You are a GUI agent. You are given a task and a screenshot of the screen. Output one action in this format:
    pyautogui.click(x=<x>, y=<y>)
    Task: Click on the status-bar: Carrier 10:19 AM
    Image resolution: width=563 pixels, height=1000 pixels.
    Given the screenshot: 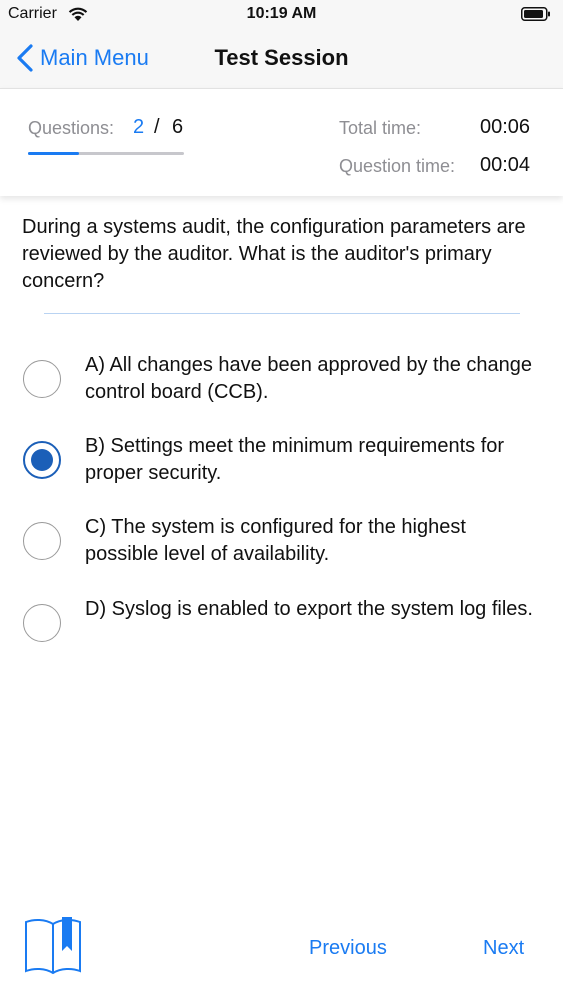 What is the action you would take?
    pyautogui.click(x=281, y=15)
    